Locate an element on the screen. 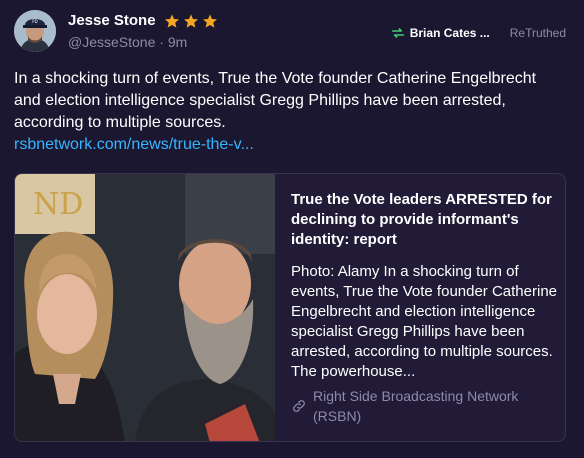 The image size is (584, 458). card-source-name: Right Side Broadcasting Network (RSBN) is located at coordinates (416, 406).